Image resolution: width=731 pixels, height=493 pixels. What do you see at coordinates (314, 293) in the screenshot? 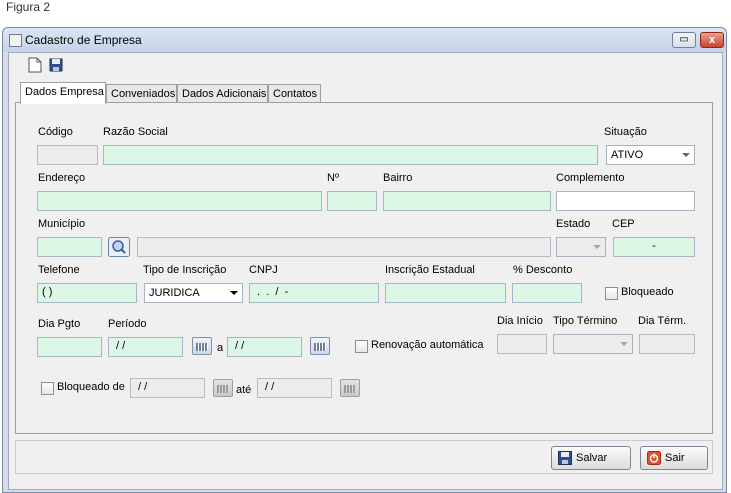
I see `cnpj-field: . . / -` at bounding box center [314, 293].